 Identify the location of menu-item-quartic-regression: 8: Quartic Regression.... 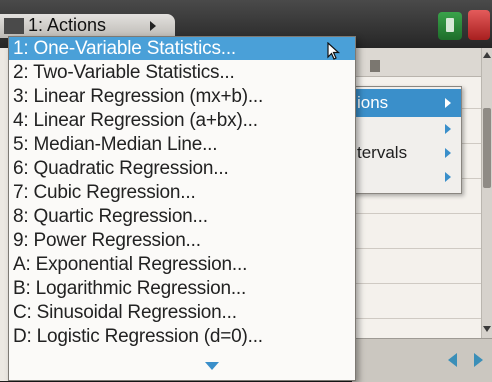
(182, 216).